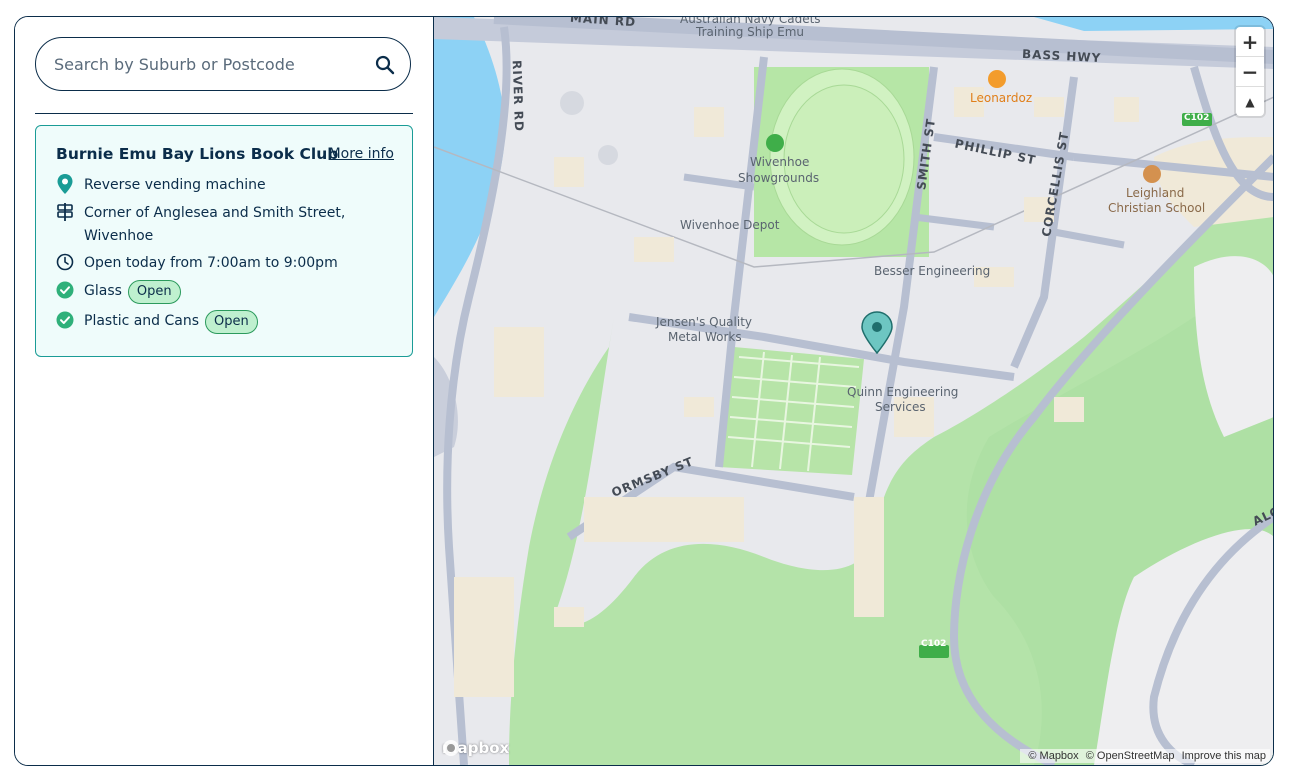  Describe the element at coordinates (1250, 42) in the screenshot. I see `zoom-in-button: +` at that location.